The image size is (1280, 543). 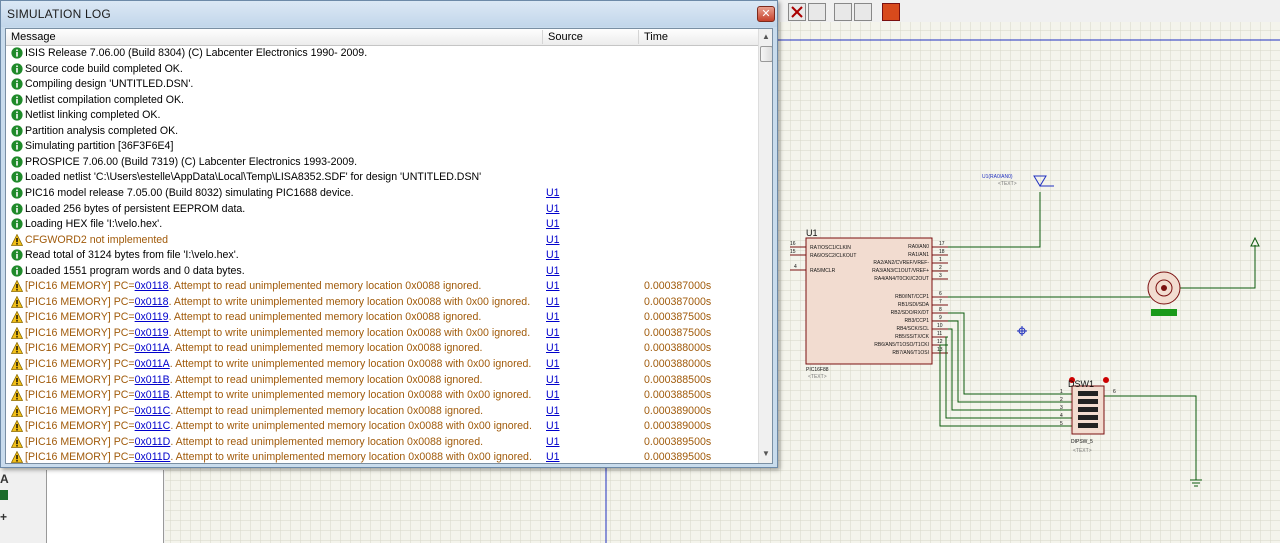 I want to click on origin-tool-icon: +, so click(x=3, y=517).